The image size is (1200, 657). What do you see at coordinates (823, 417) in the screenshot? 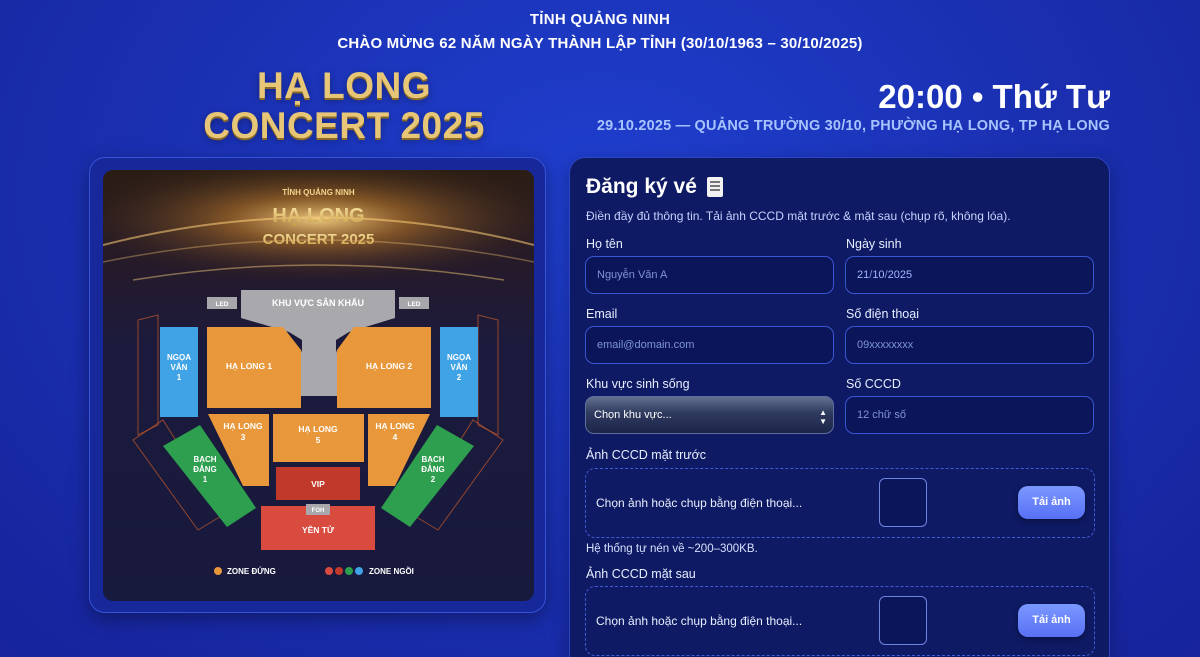
I see `select-arrows-icon: ▲ ▼` at bounding box center [823, 417].